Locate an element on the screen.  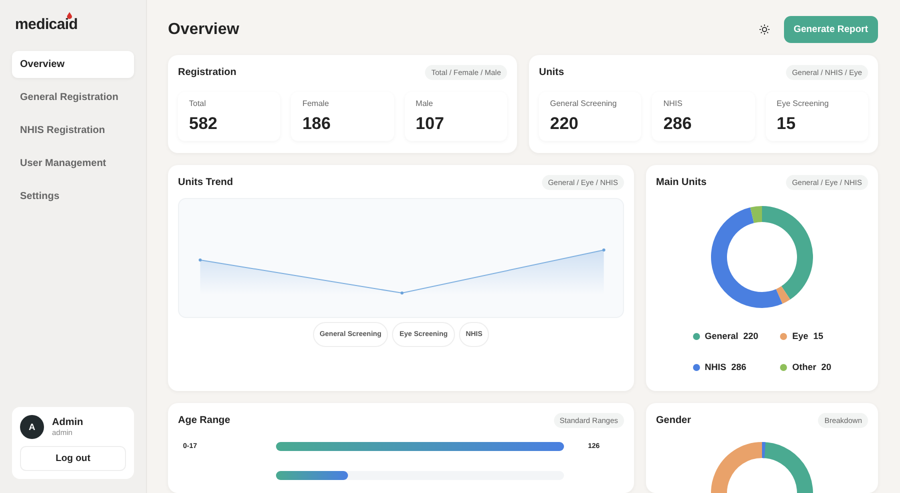
legend-label: Eye is located at coordinates (800, 336).